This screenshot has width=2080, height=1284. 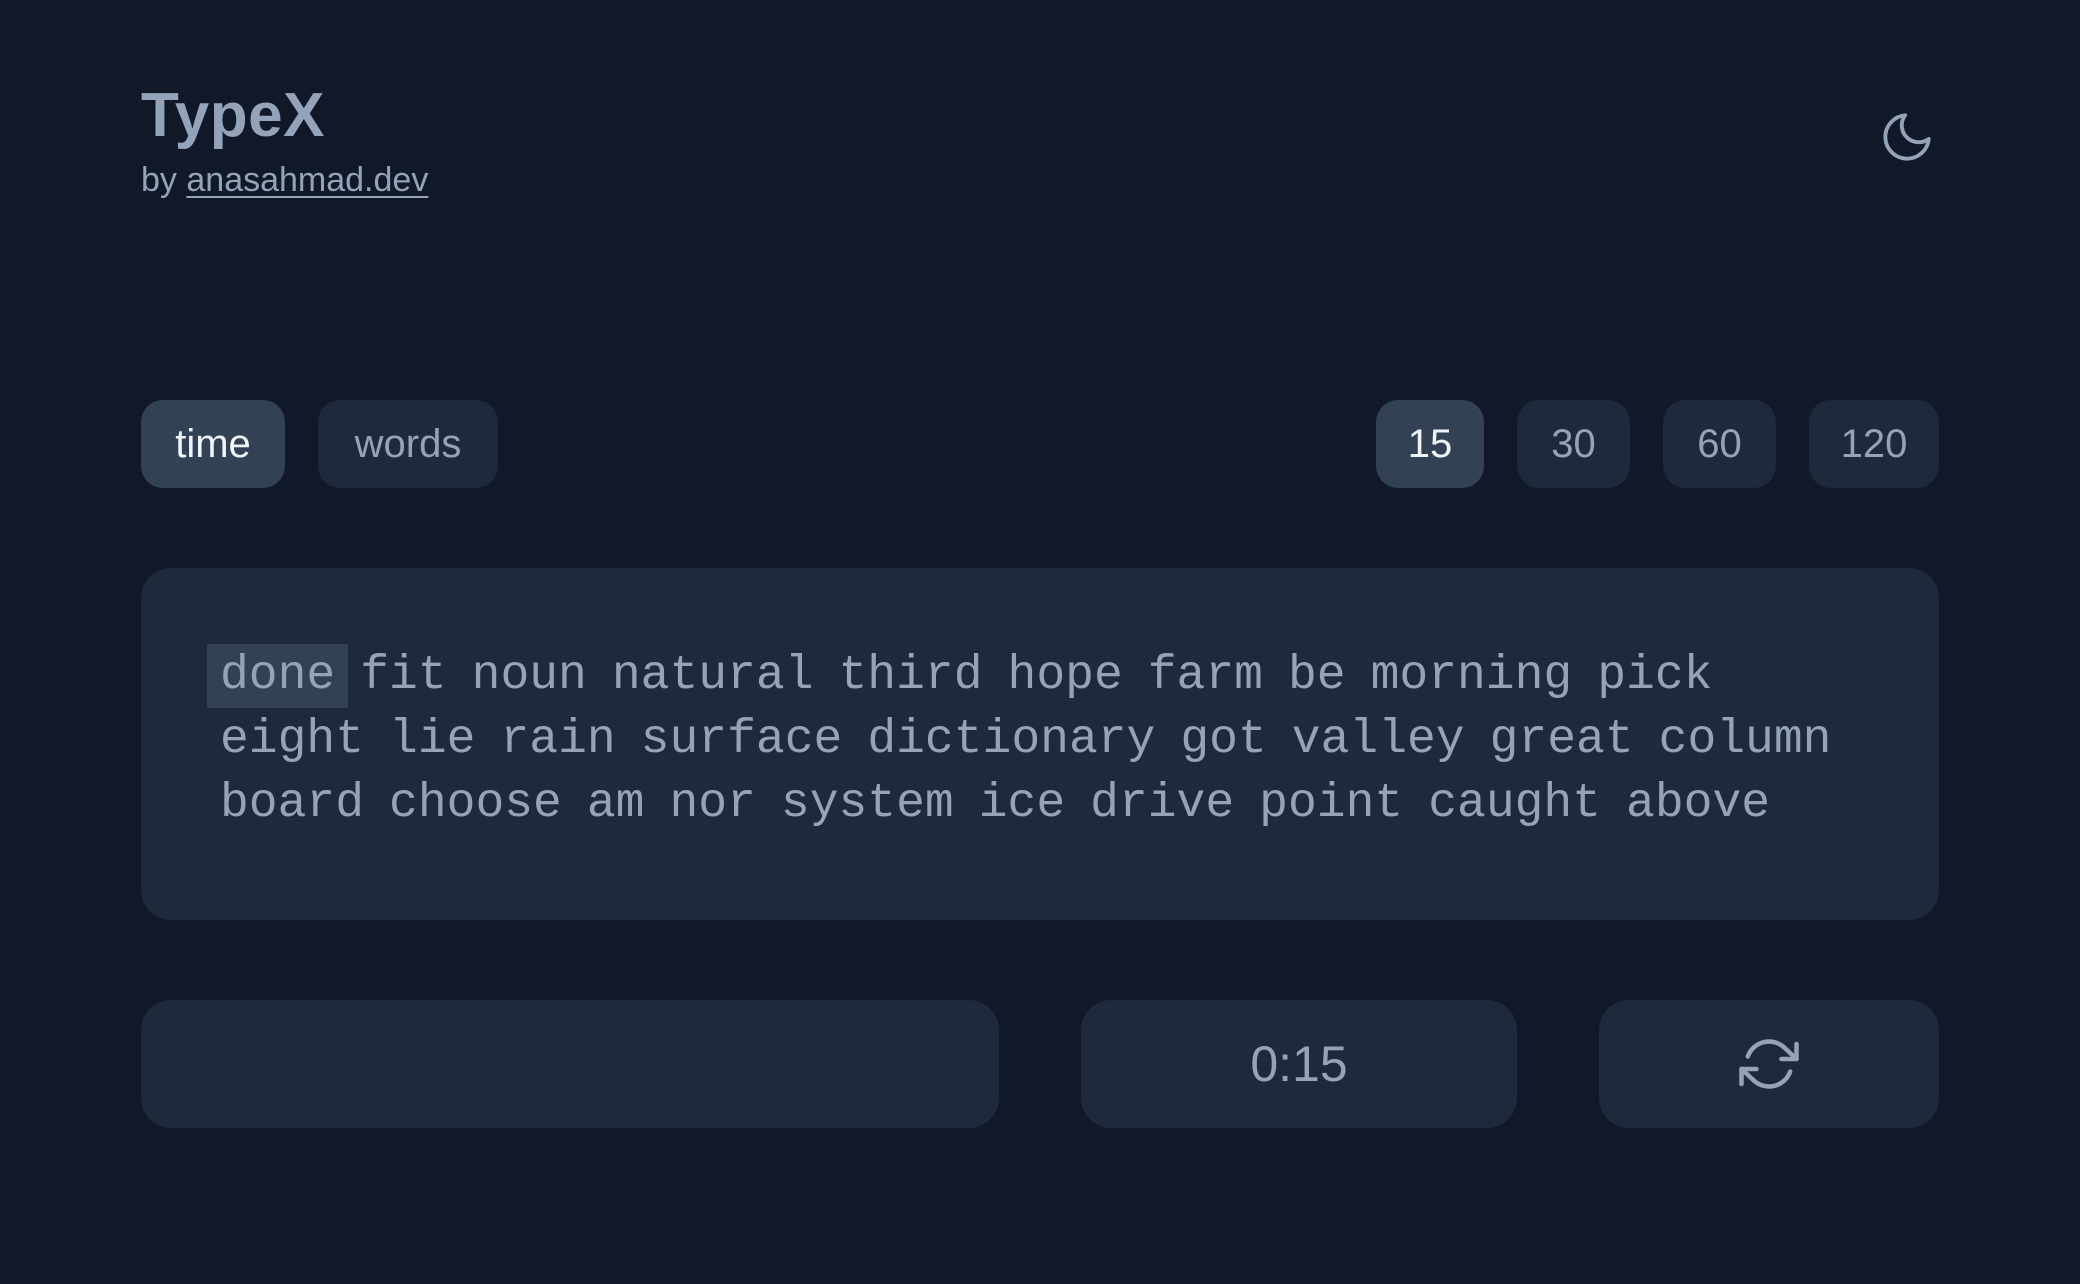 I want to click on word: drive, so click(x=1162, y=804).